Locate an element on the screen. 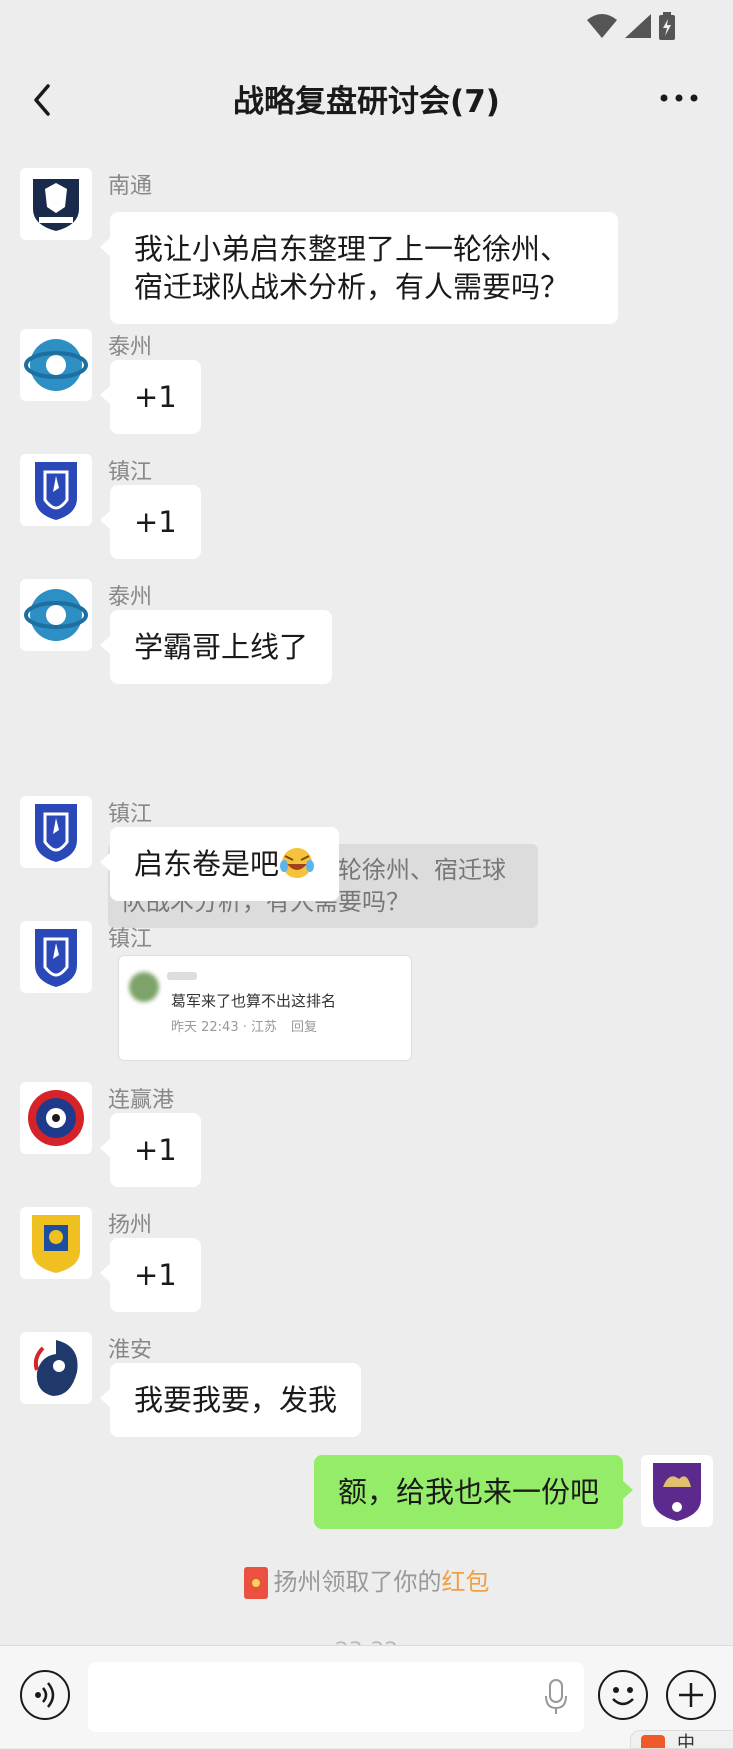 Image resolution: width=733 pixels, height=1749 pixels. system-message: 扬州领取了你的红包 is located at coordinates (366, 1580).